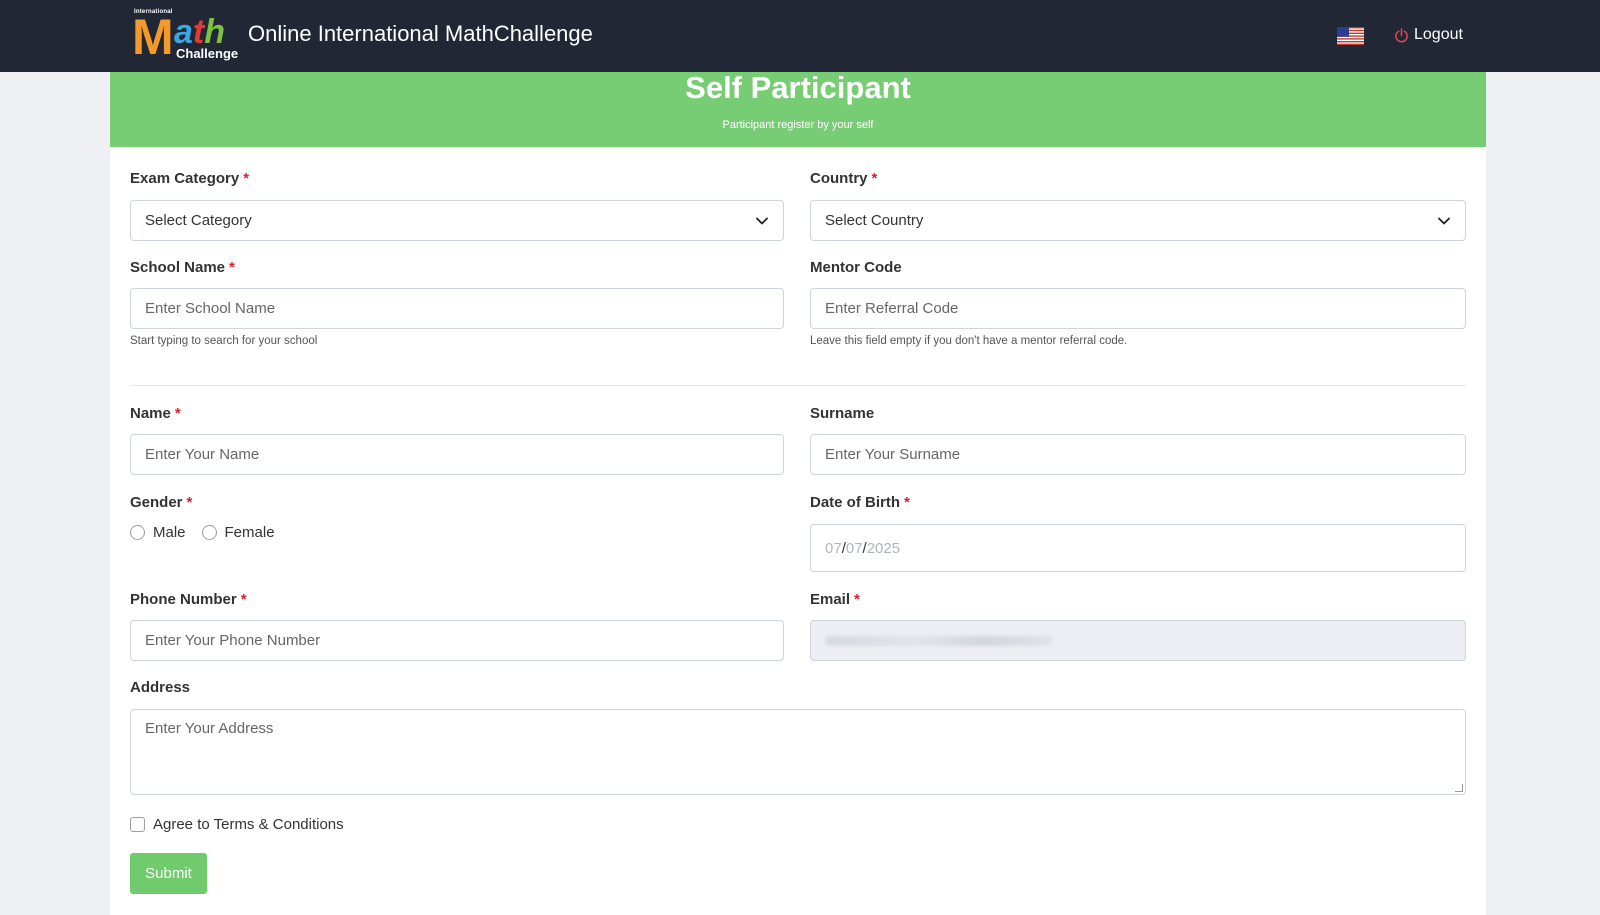 This screenshot has width=1600, height=915. Describe the element at coordinates (939, 640) in the screenshot. I see `email-value-redacted` at that location.